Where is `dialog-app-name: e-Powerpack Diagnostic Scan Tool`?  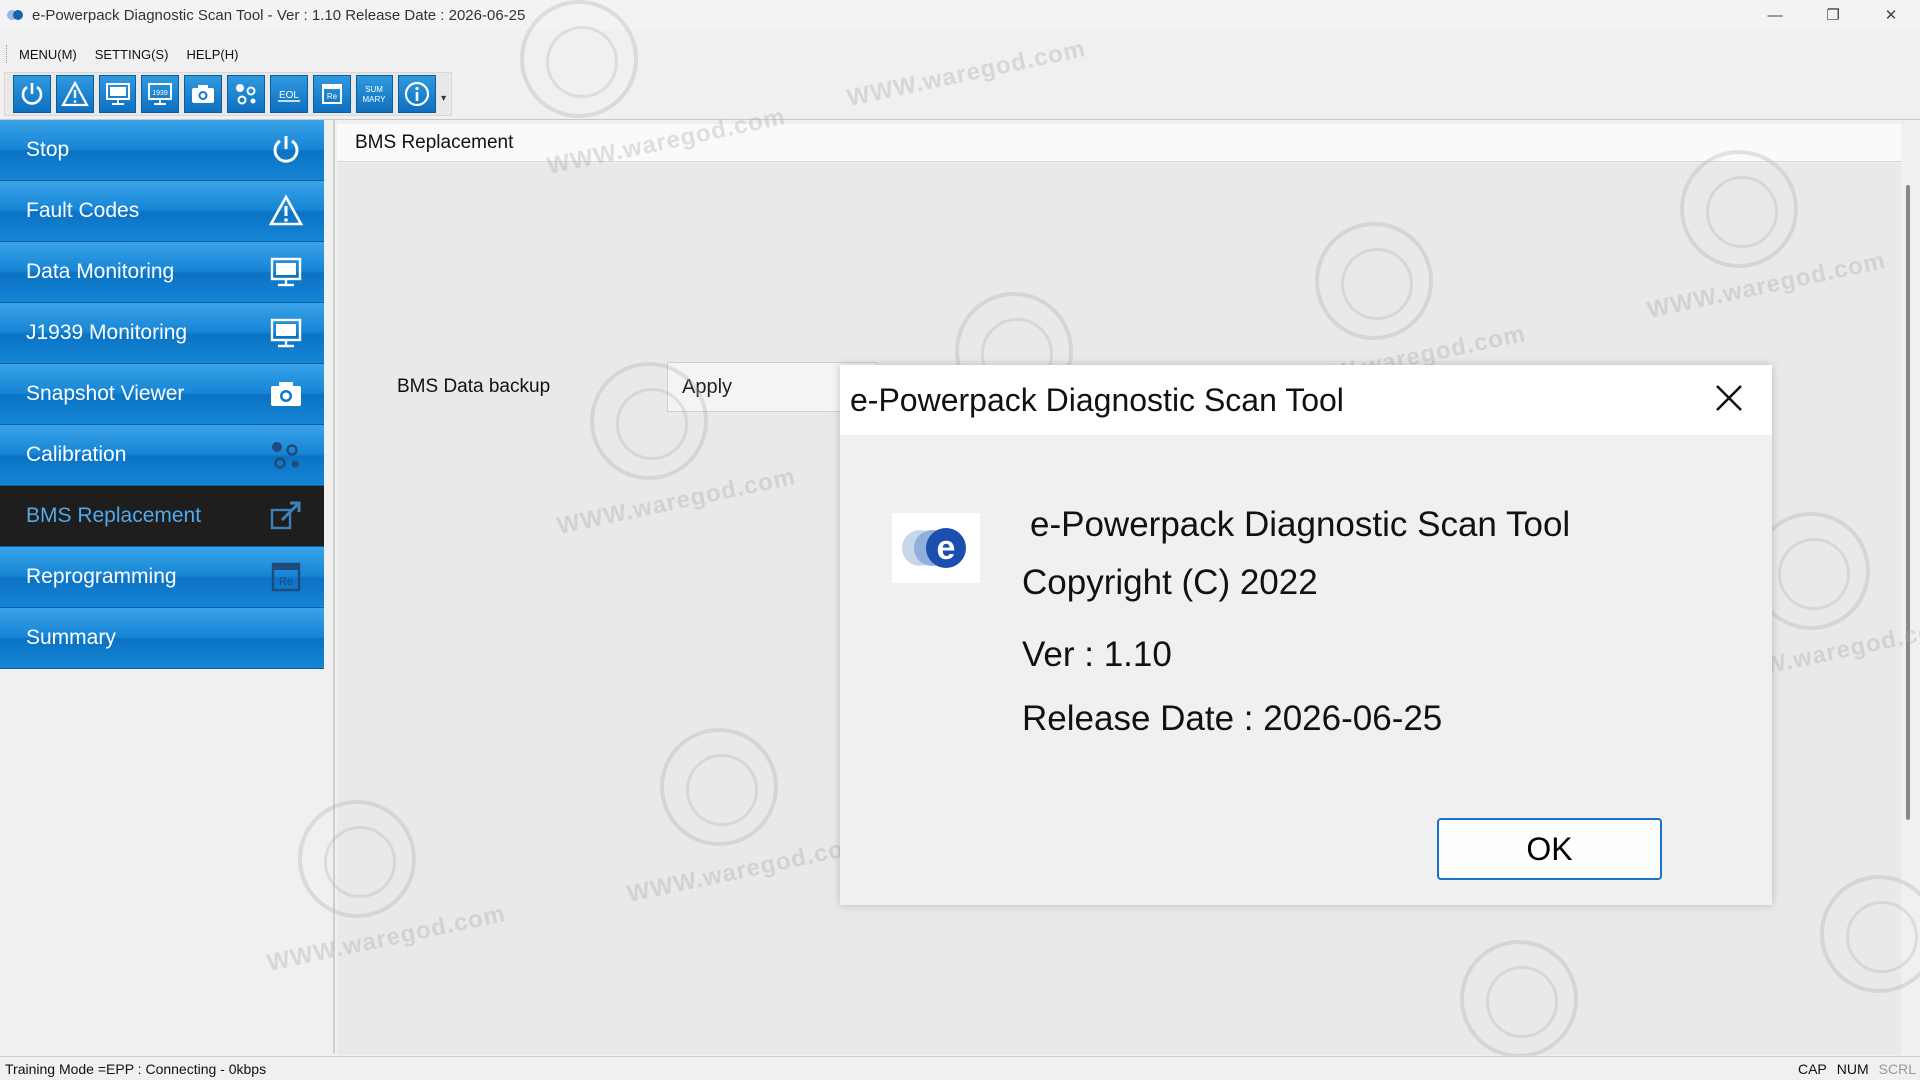 dialog-app-name: e-Powerpack Diagnostic Scan Tool is located at coordinates (1300, 524).